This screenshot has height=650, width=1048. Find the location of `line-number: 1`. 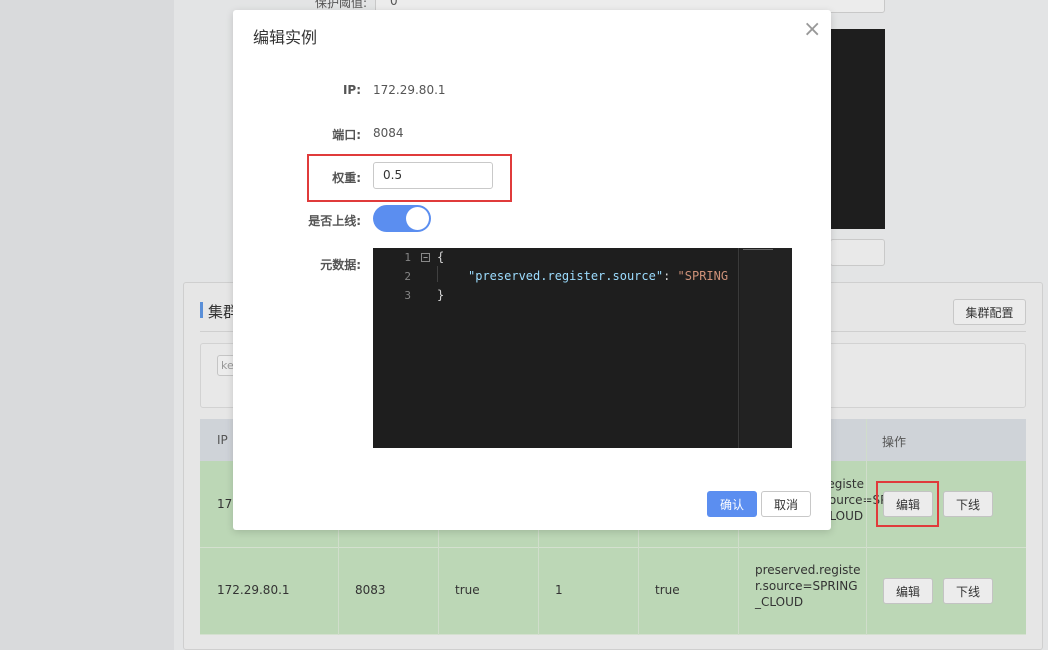

line-number: 1 is located at coordinates (407, 257).